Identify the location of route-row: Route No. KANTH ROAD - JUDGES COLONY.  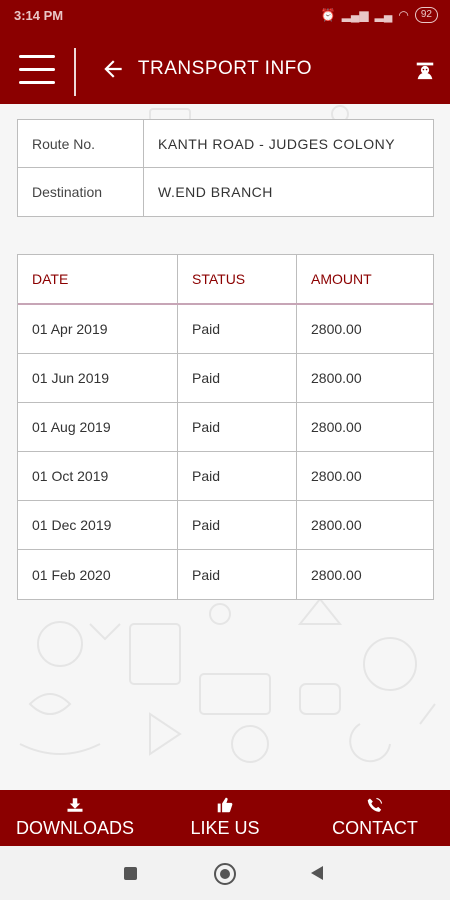
(225, 144).